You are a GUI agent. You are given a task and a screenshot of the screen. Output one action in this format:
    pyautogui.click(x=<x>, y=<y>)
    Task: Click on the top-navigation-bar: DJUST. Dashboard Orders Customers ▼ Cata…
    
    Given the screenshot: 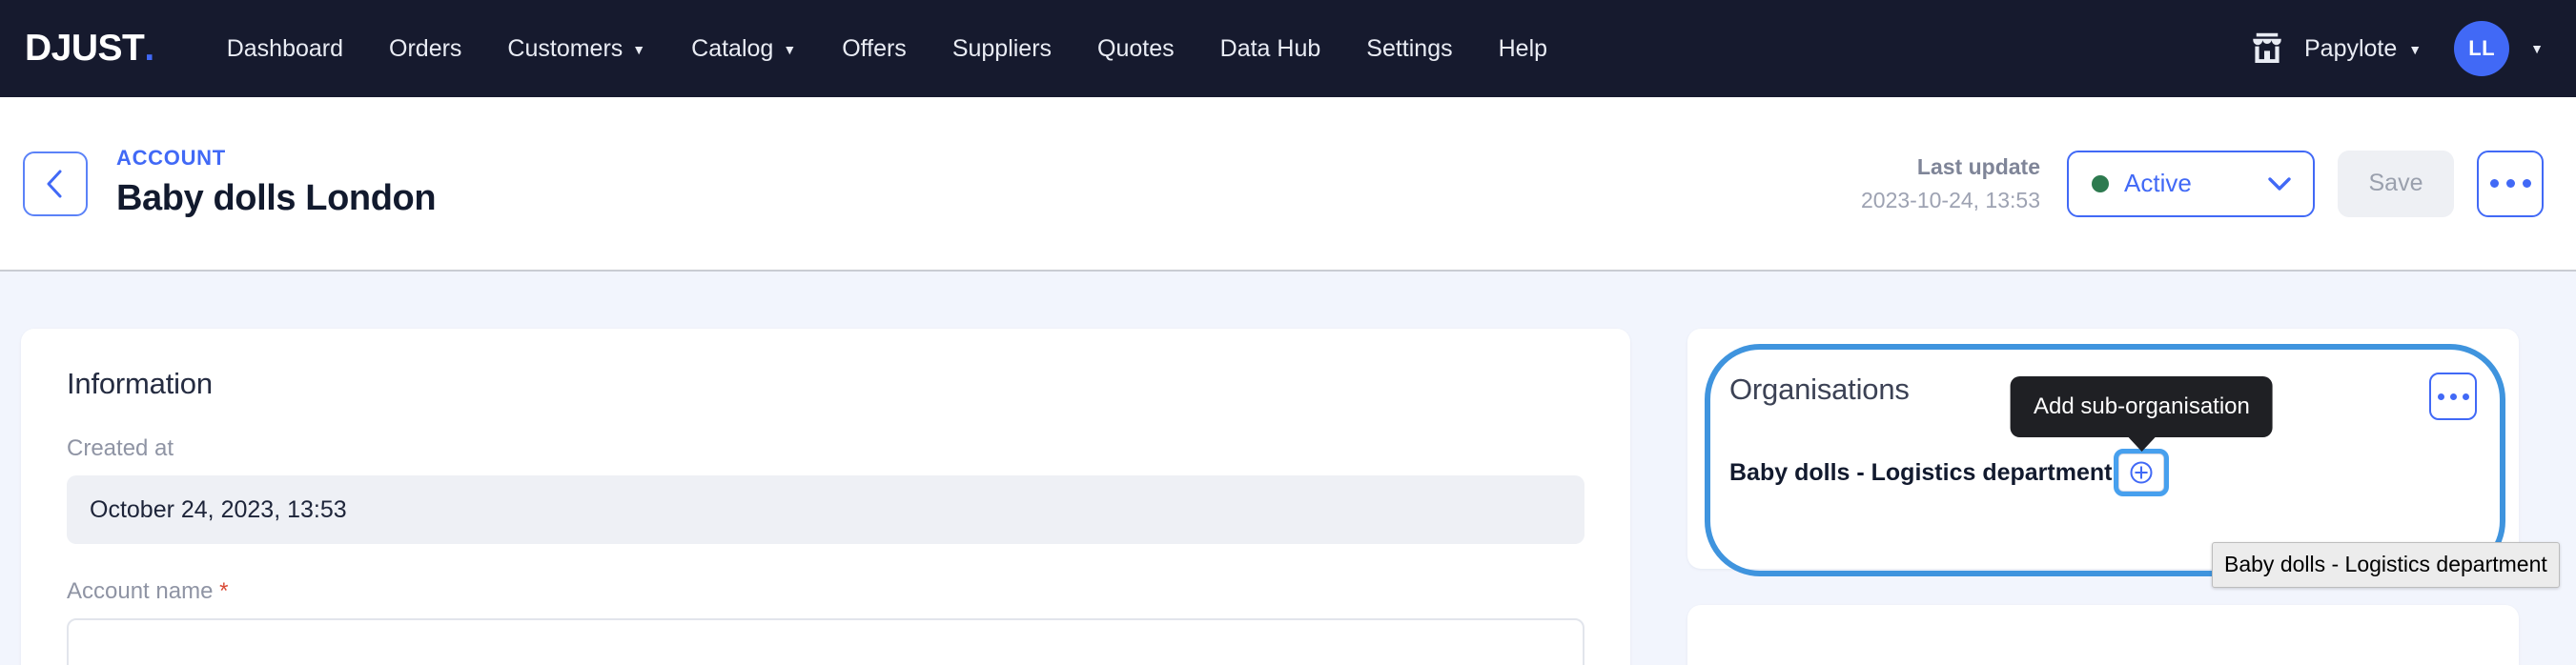 What is the action you would take?
    pyautogui.click(x=1288, y=48)
    